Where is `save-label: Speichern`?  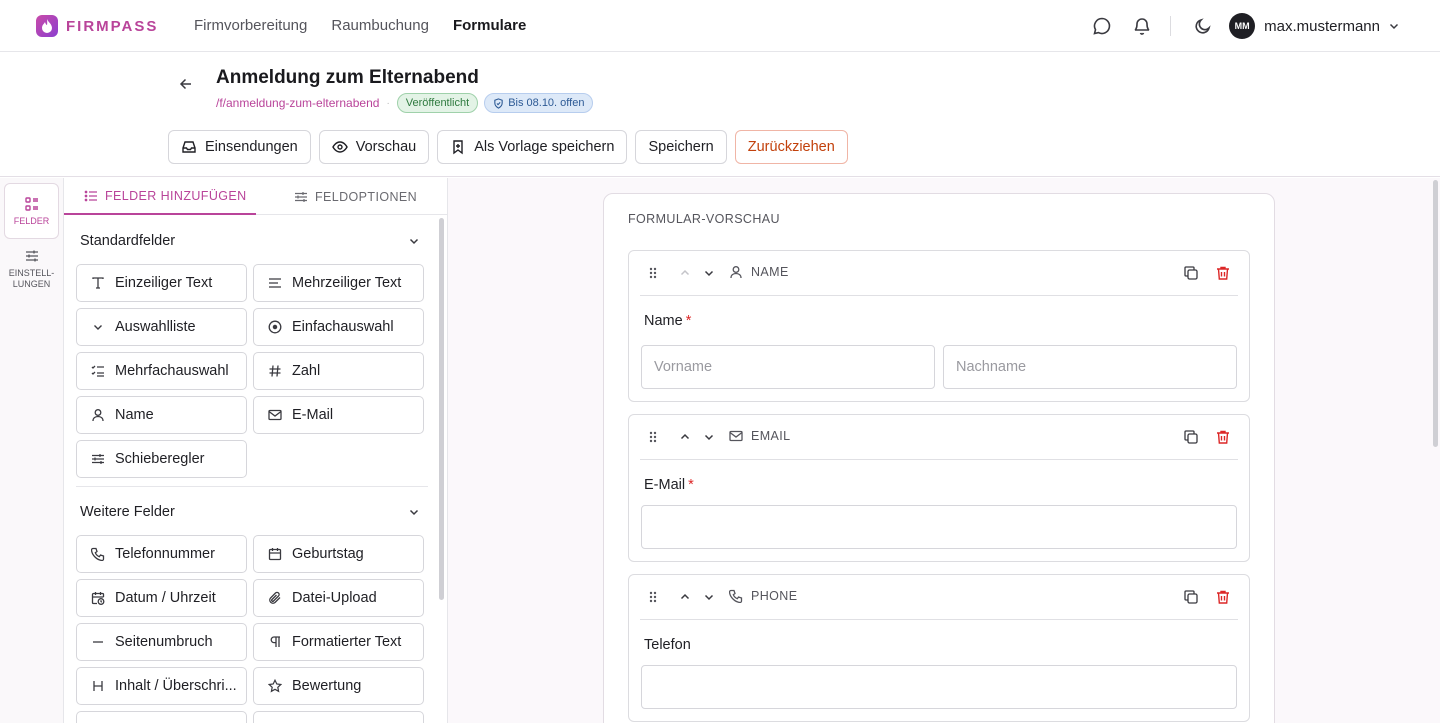 save-label: Speichern is located at coordinates (681, 147).